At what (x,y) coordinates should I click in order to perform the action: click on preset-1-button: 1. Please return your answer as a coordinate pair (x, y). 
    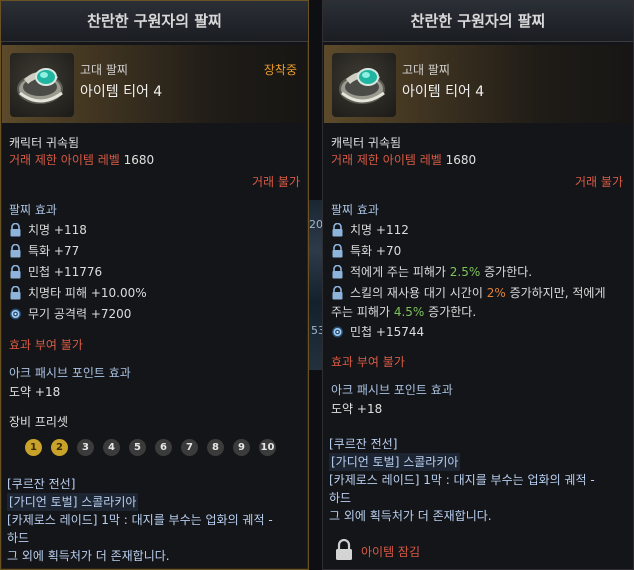
    Looking at the image, I should click on (33, 447).